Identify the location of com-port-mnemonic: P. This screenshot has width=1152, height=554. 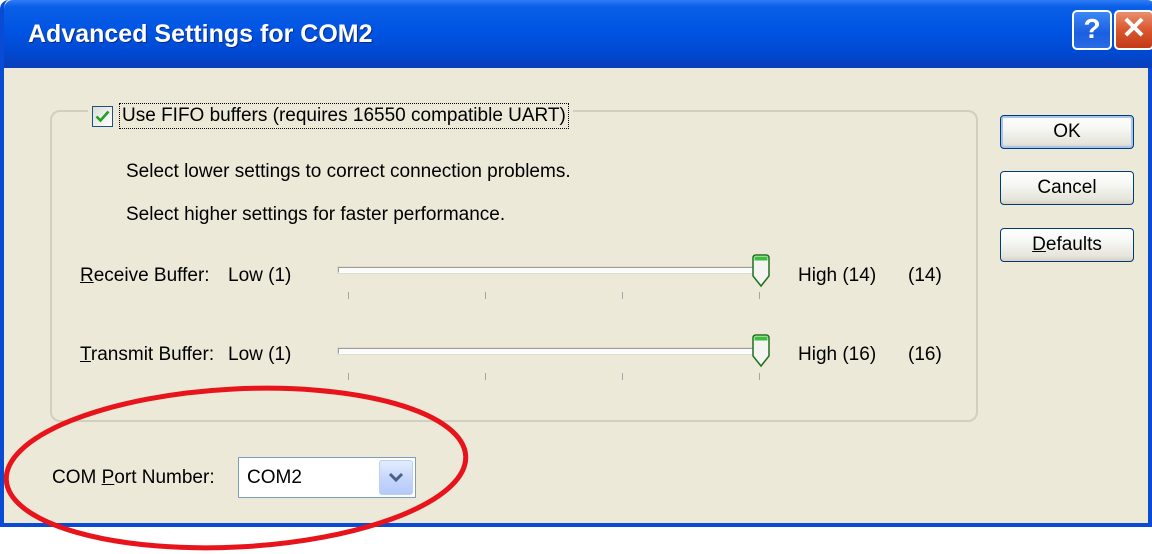
(108, 477).